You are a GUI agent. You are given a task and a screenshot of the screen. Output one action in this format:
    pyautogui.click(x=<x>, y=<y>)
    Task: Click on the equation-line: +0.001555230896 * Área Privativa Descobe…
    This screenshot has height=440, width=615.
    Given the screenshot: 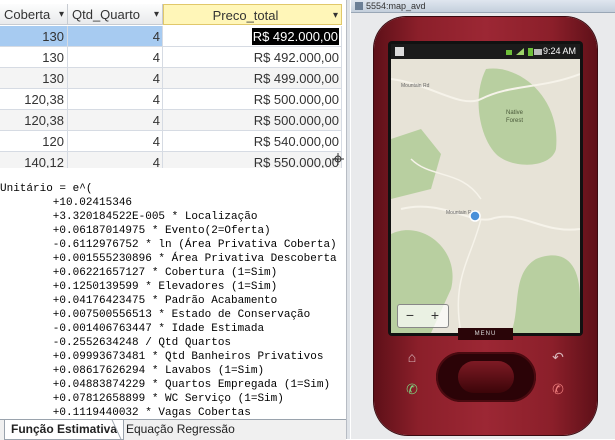 What is the action you would take?
    pyautogui.click(x=168, y=259)
    